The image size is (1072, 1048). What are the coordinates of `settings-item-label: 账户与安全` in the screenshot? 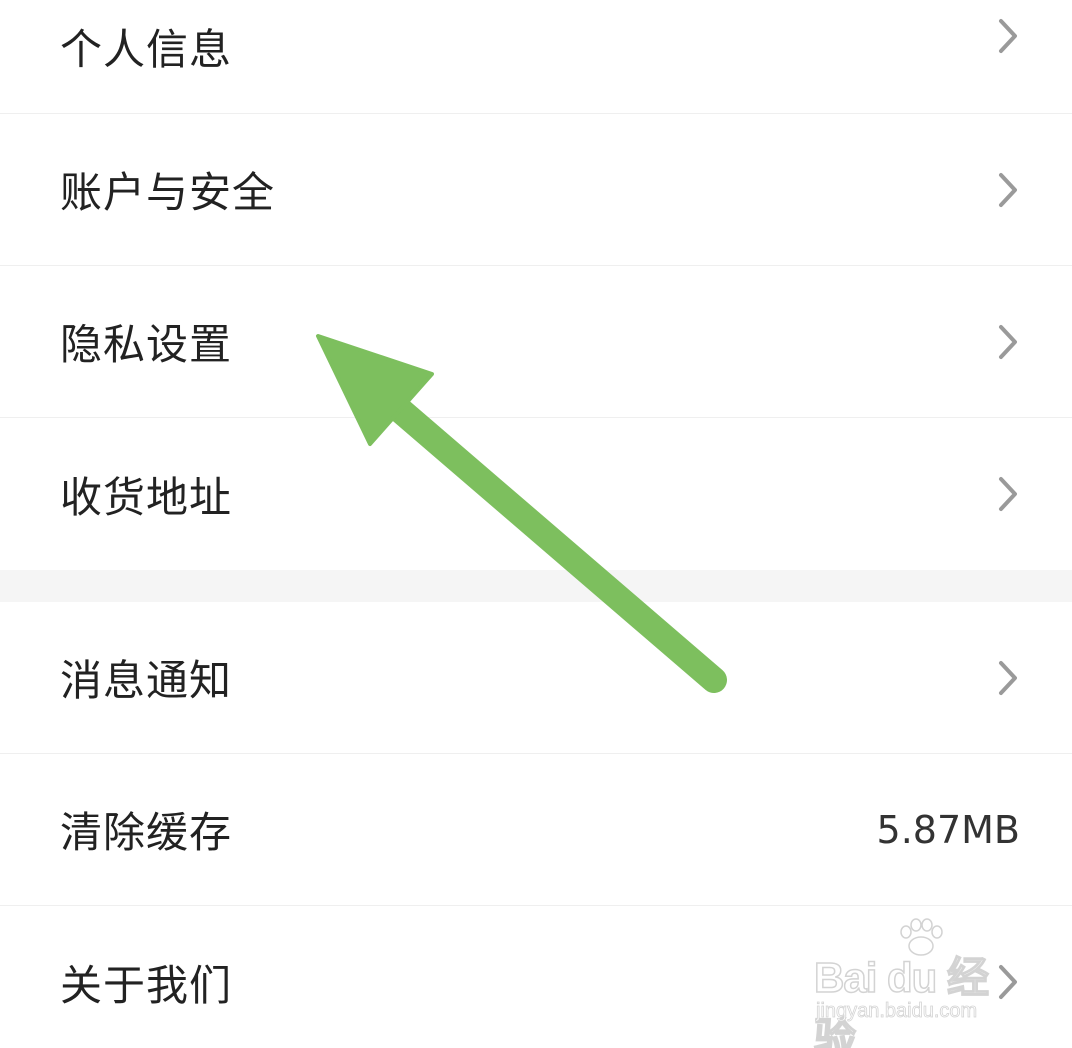 It's located at (168, 192).